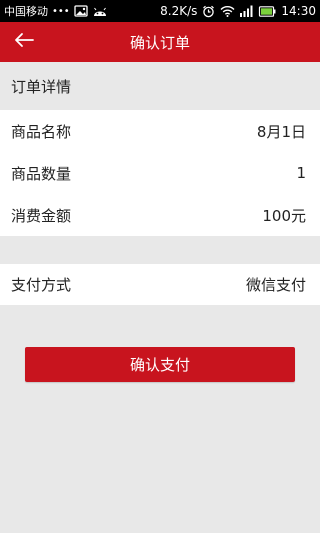 The image size is (320, 533). What do you see at coordinates (281, 131) in the screenshot?
I see `row-value: 8月1日` at bounding box center [281, 131].